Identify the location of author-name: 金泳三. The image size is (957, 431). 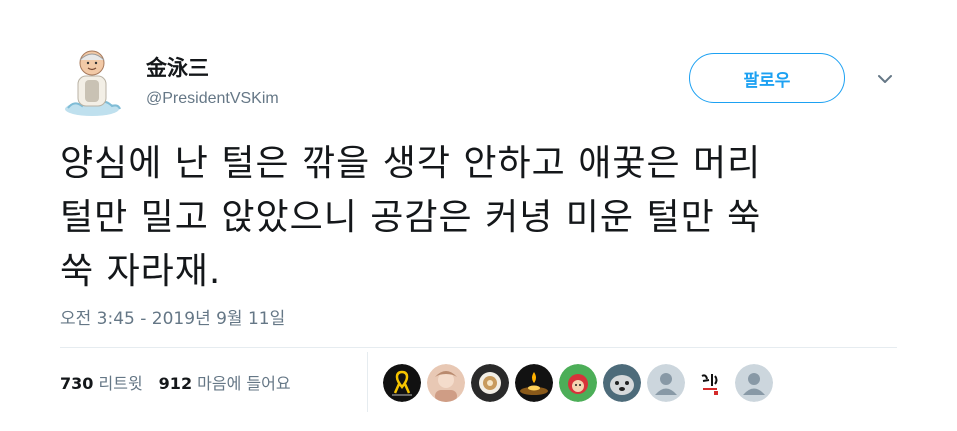
(177, 67).